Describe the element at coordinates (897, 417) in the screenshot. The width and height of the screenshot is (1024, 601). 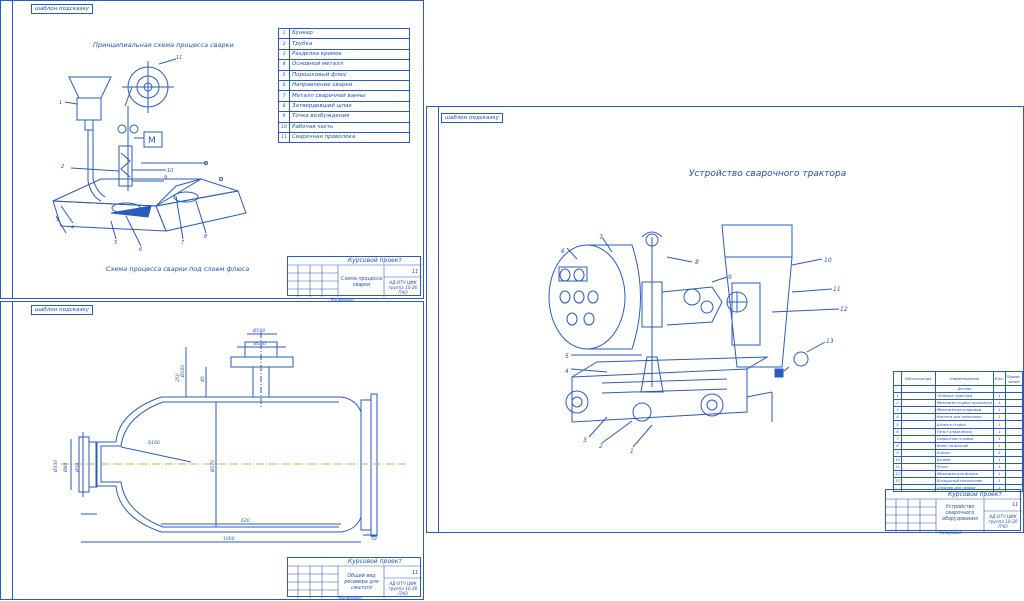
I see `bom-position: 4` at that location.